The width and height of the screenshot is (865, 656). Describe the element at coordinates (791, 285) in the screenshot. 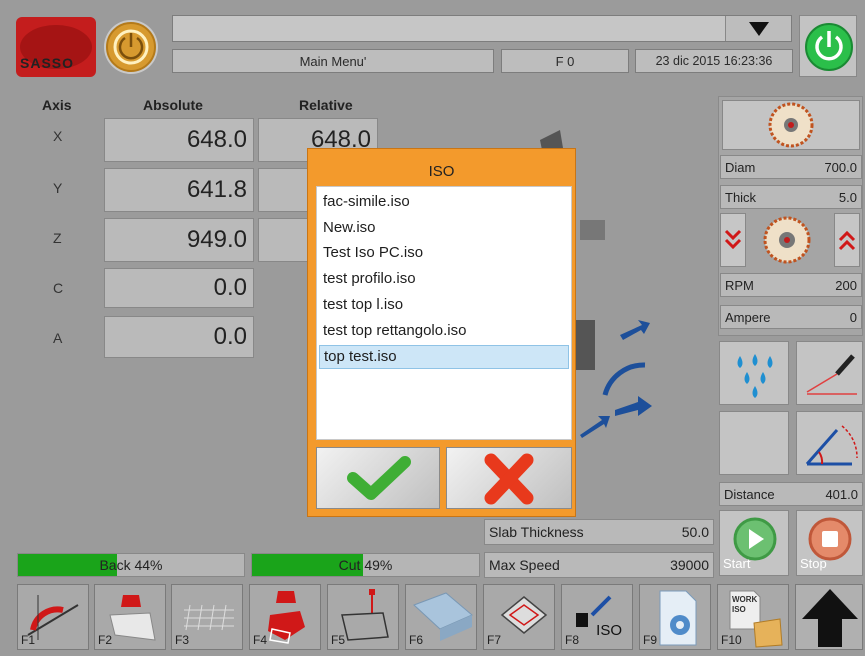

I see `rpm-row: RPM 200` at that location.